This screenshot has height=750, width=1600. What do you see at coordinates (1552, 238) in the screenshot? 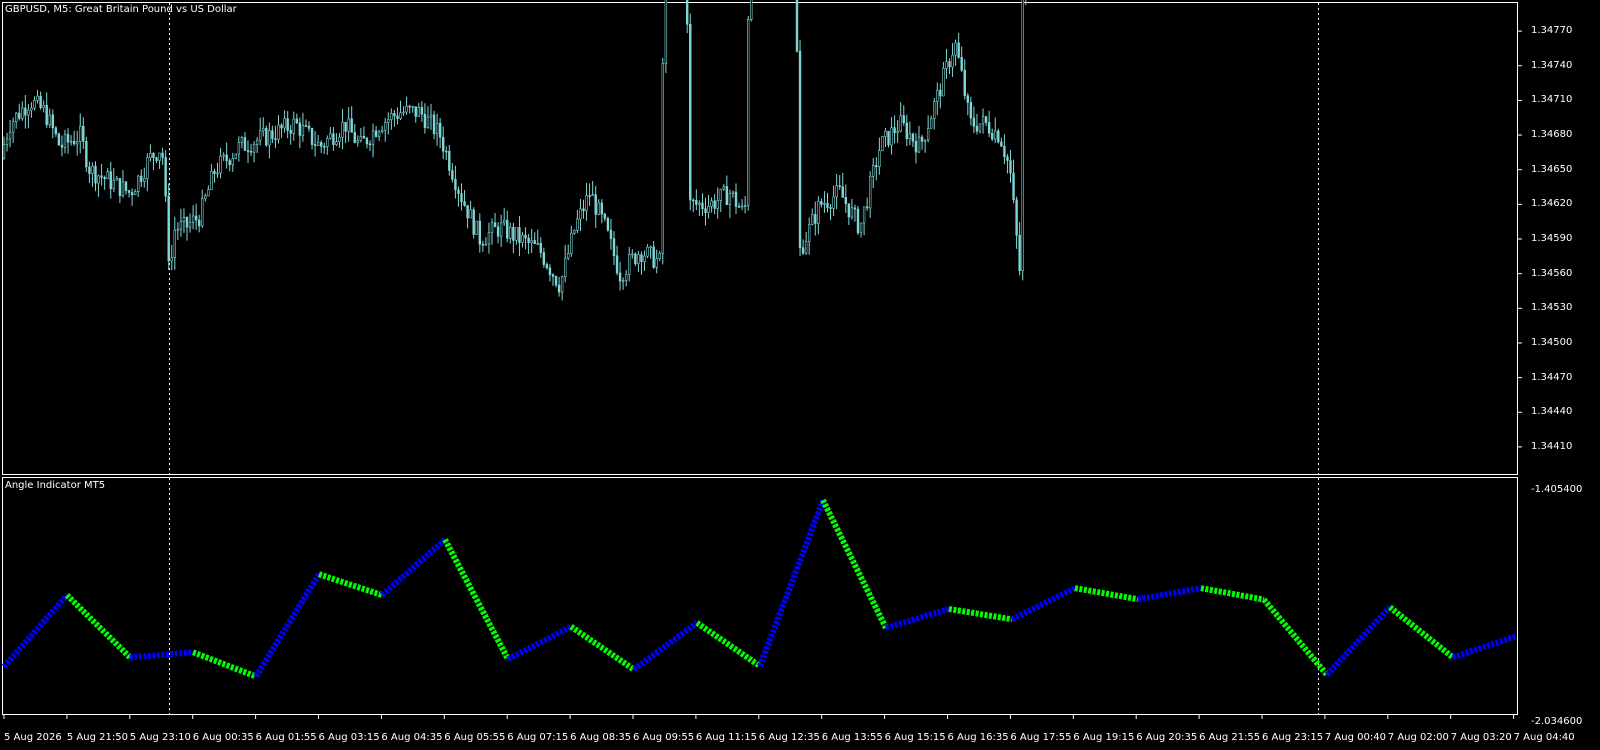
I see `main-y-tick-label: 1.34590` at bounding box center [1552, 238].